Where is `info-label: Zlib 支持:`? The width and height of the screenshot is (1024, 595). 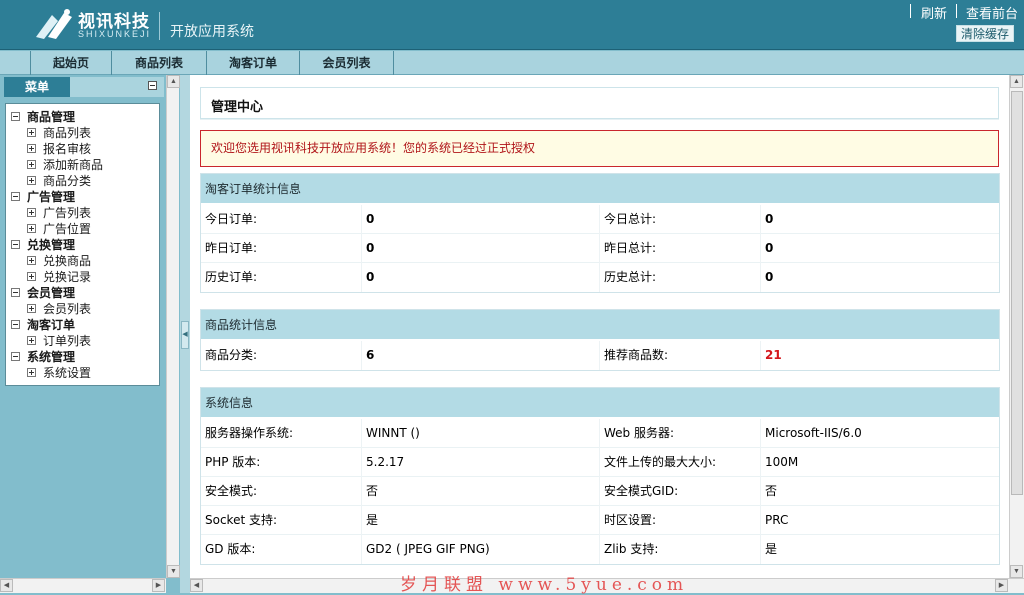
info-label: Zlib 支持: is located at coordinates (631, 549).